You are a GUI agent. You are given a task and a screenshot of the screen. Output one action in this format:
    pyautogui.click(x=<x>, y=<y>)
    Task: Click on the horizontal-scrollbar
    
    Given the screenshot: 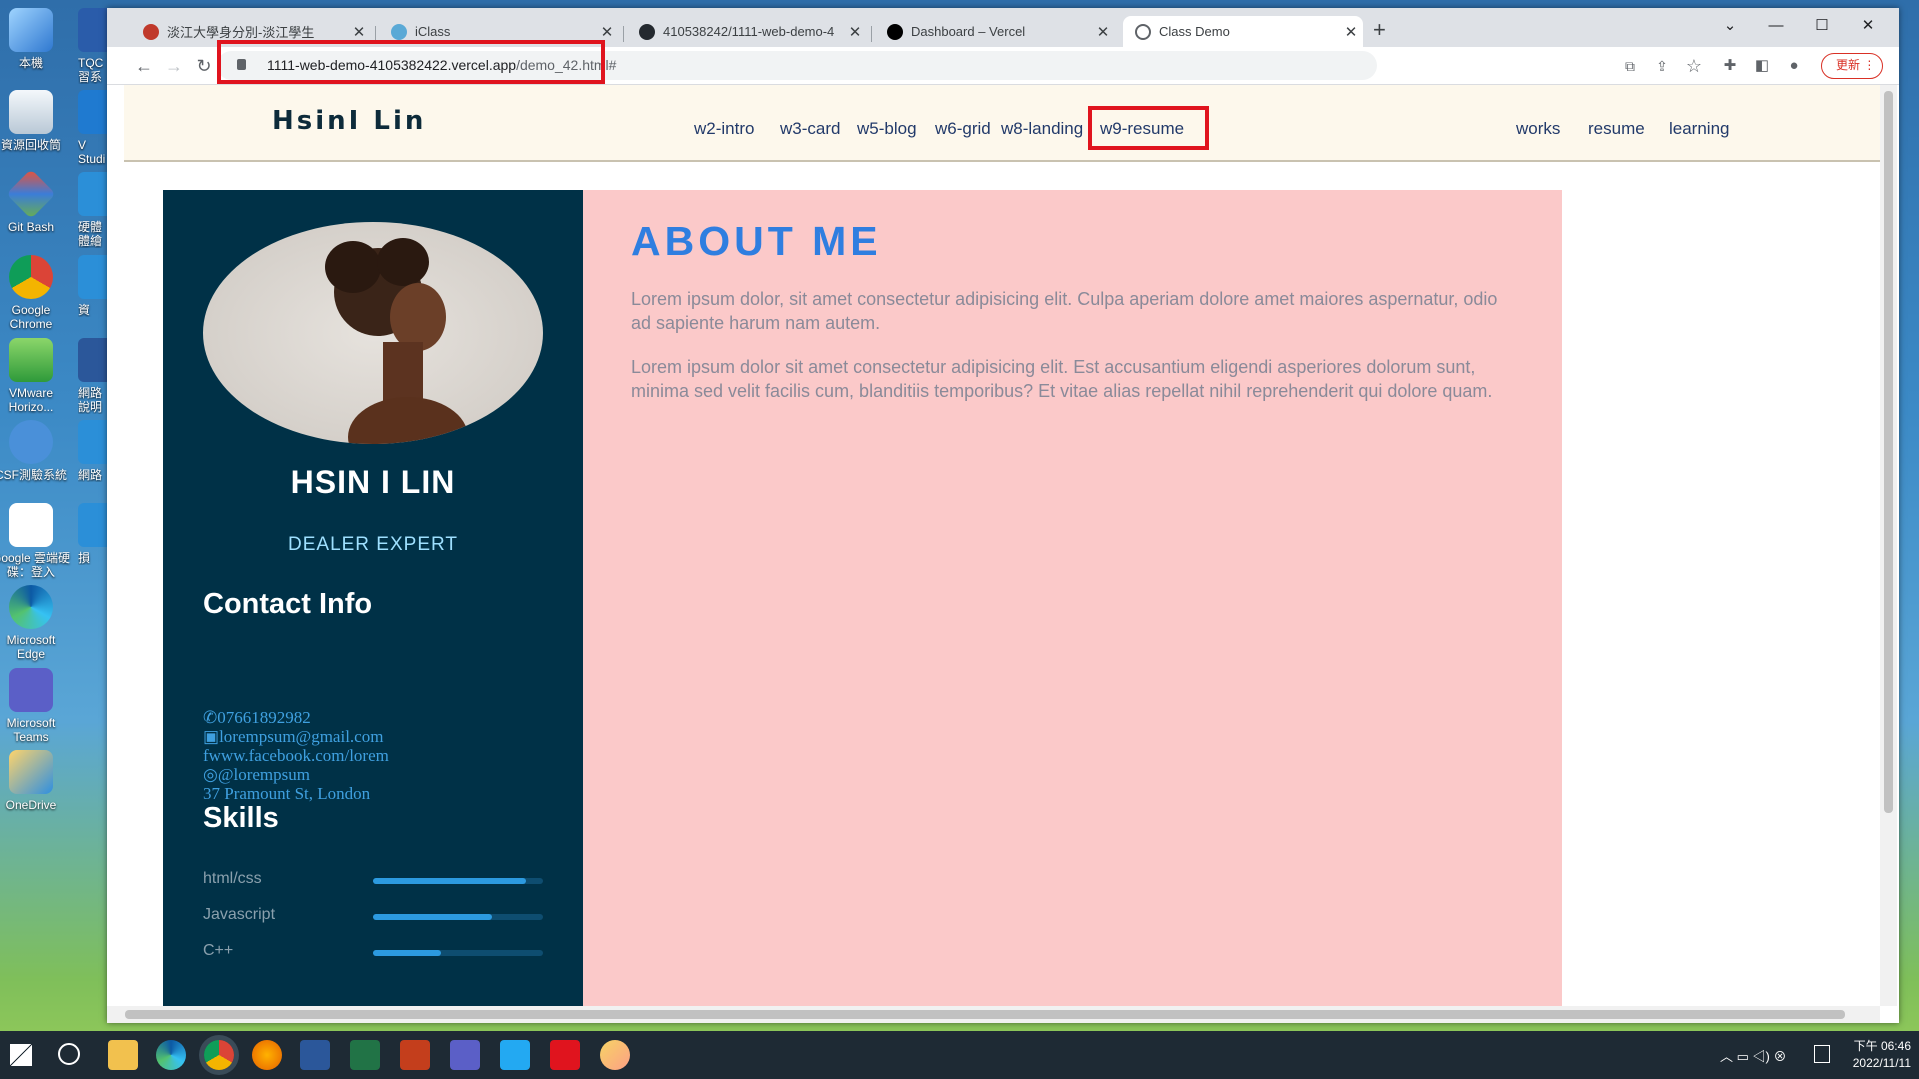 What is the action you would take?
    pyautogui.click(x=993, y=1014)
    